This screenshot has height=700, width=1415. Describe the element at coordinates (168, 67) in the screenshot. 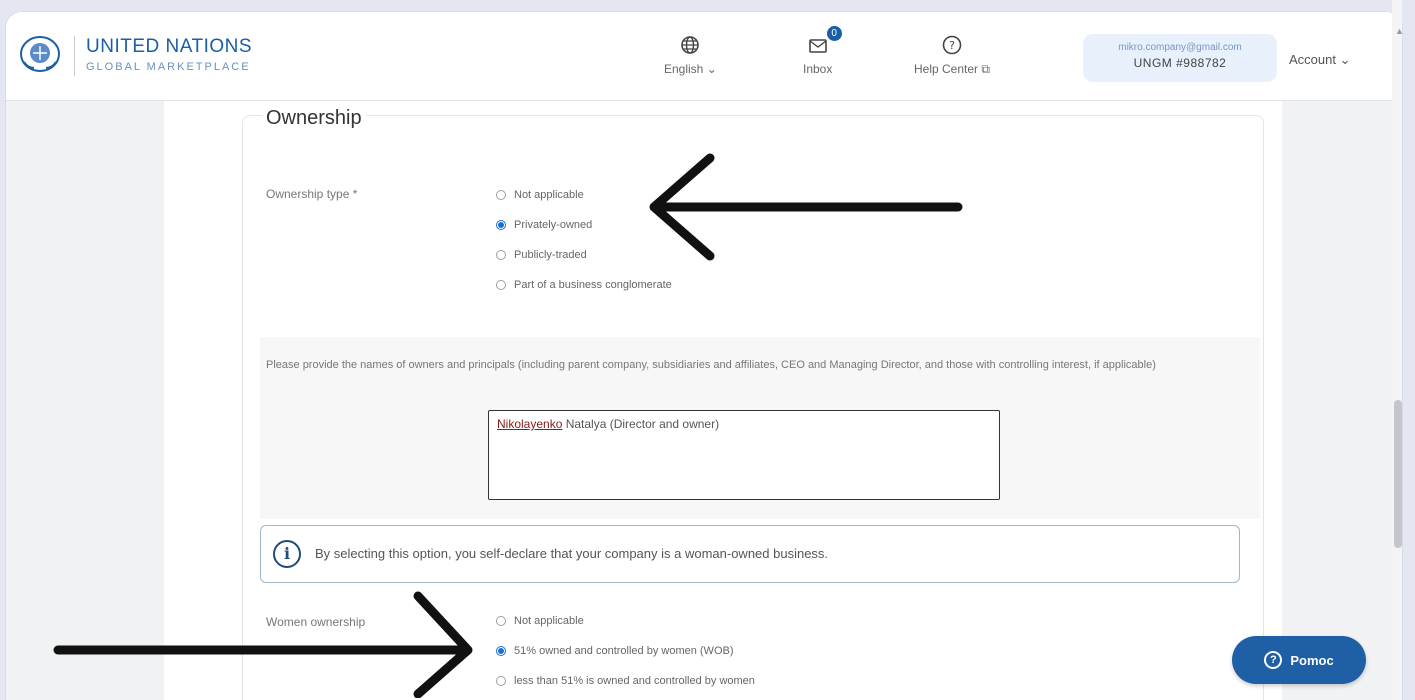

I see `logo-subtitle: GLOBAL MARKETPLACE` at that location.